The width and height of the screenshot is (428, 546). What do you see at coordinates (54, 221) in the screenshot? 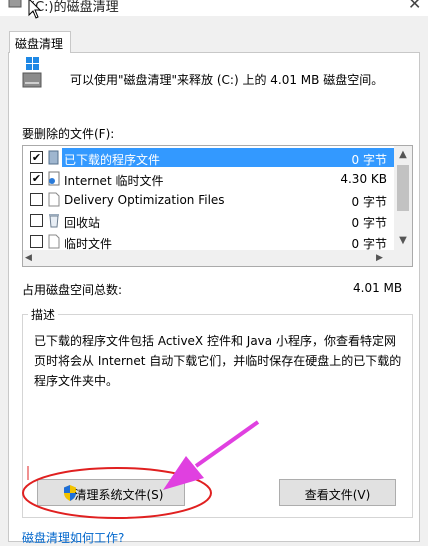
I see `recycle-bin-icon` at bounding box center [54, 221].